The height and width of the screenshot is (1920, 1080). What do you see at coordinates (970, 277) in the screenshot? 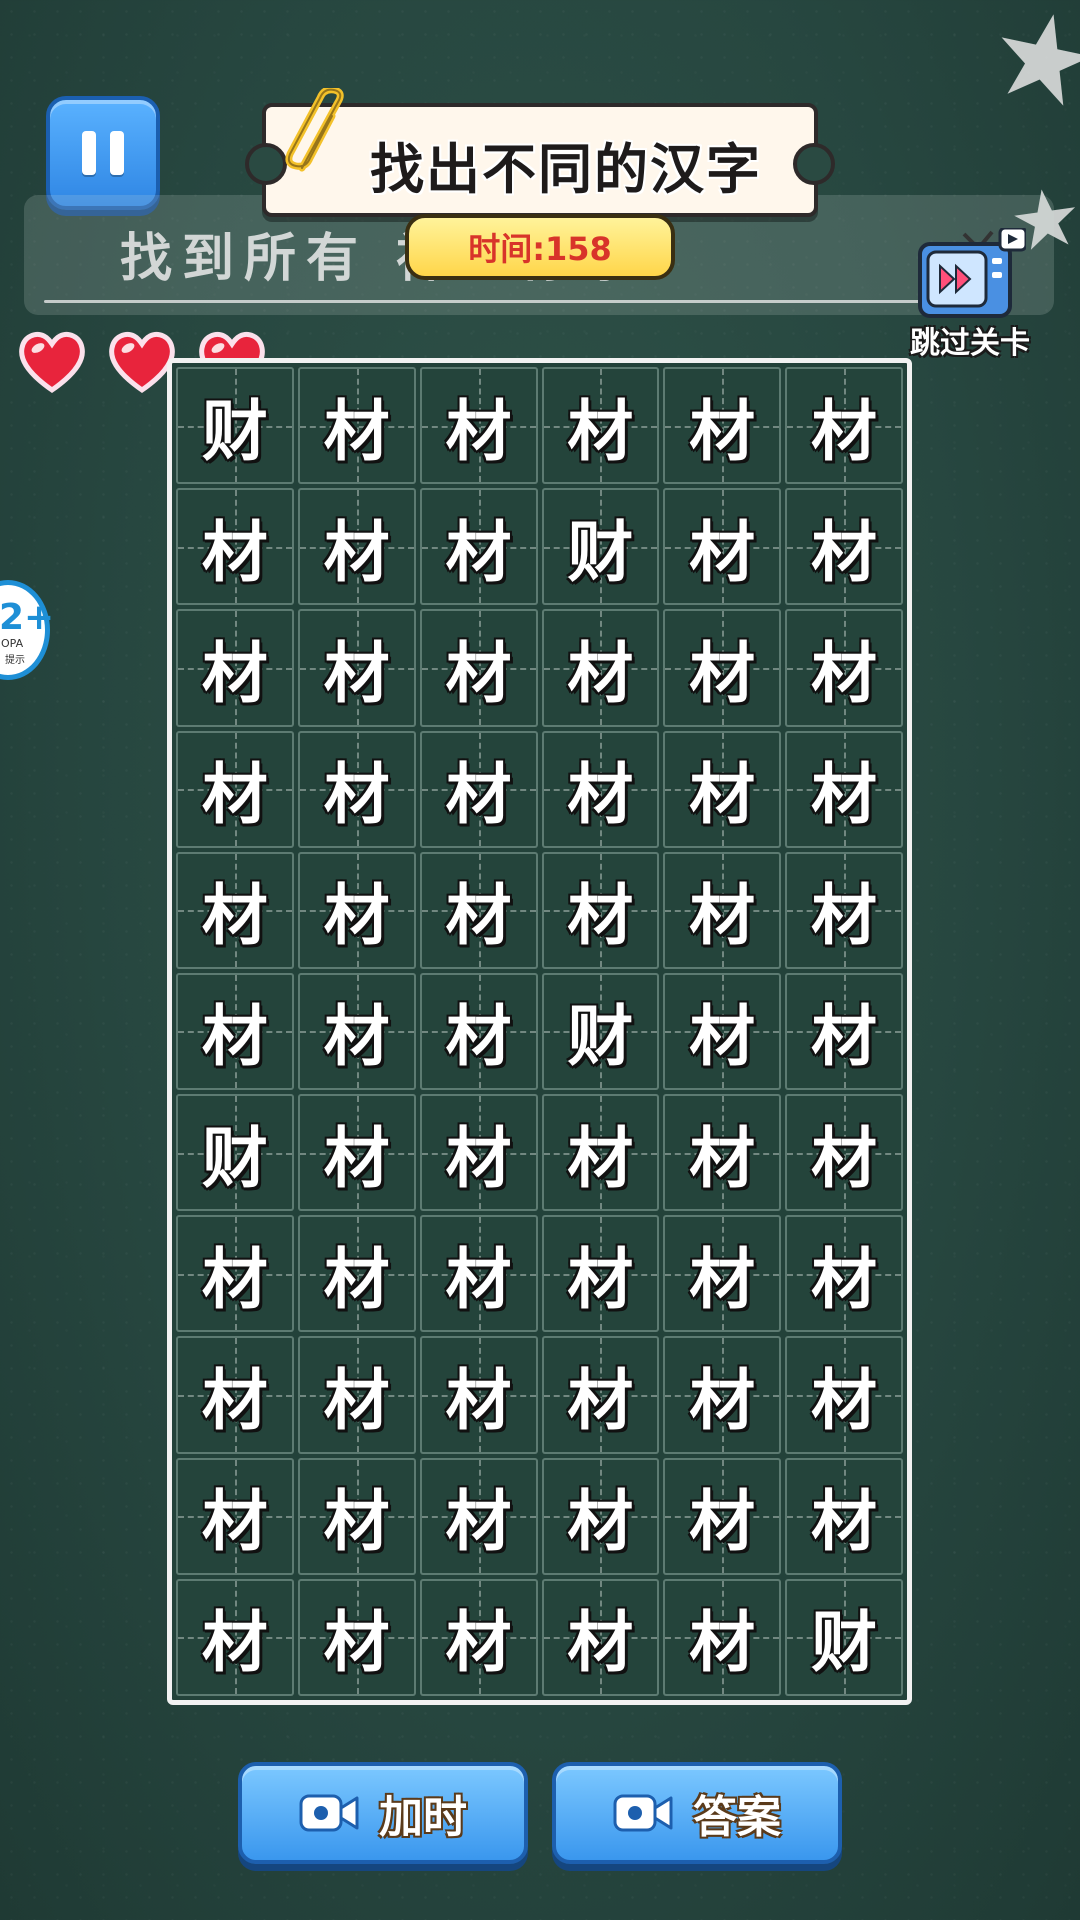
I see `skip-level-button` at bounding box center [970, 277].